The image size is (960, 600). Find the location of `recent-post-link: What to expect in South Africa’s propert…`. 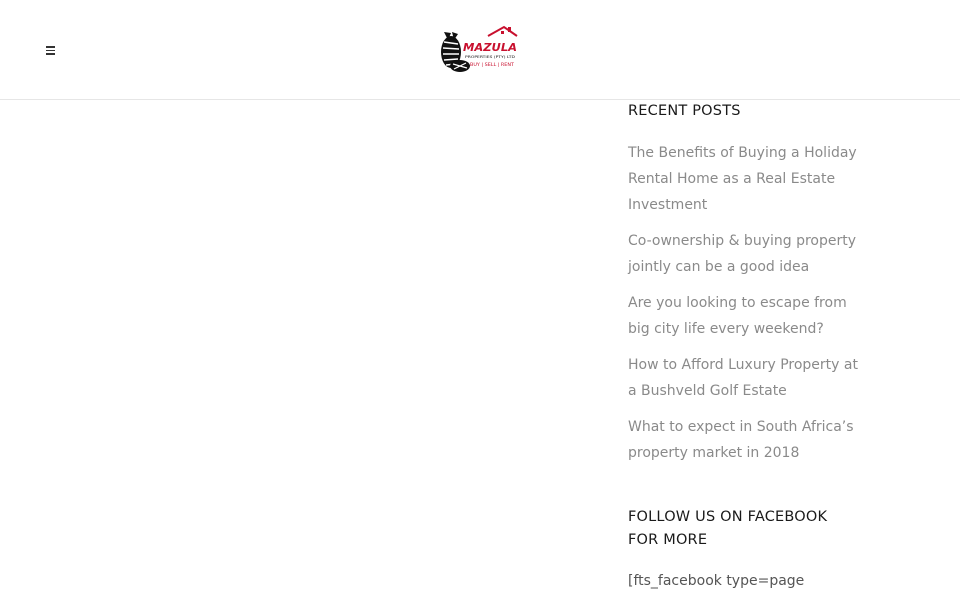

recent-post-link: What to expect in South Africa’s propert… is located at coordinates (748, 440).